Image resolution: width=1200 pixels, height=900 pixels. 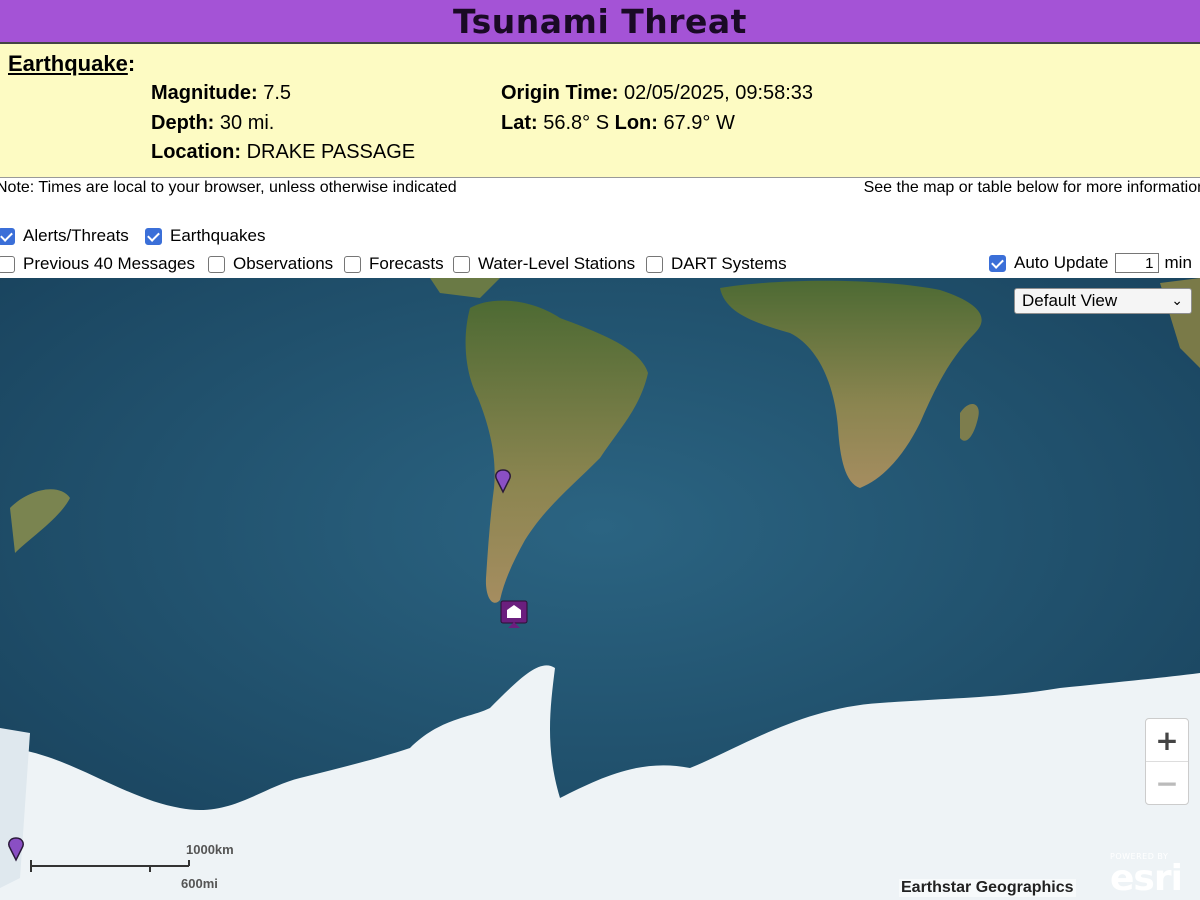 I want to click on water-level-toggle: Water-Level Stations, so click(x=544, y=264).